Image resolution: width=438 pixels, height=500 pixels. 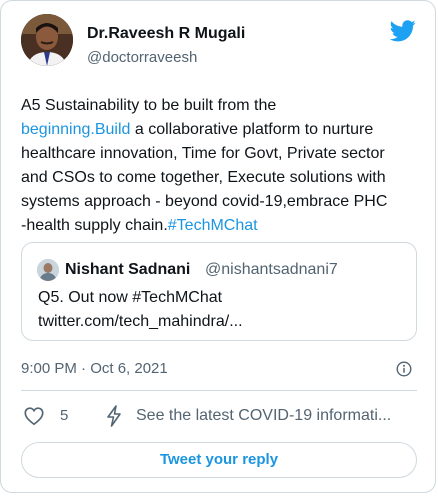 I want to click on tweet-link: beginning.Build, so click(x=75, y=129).